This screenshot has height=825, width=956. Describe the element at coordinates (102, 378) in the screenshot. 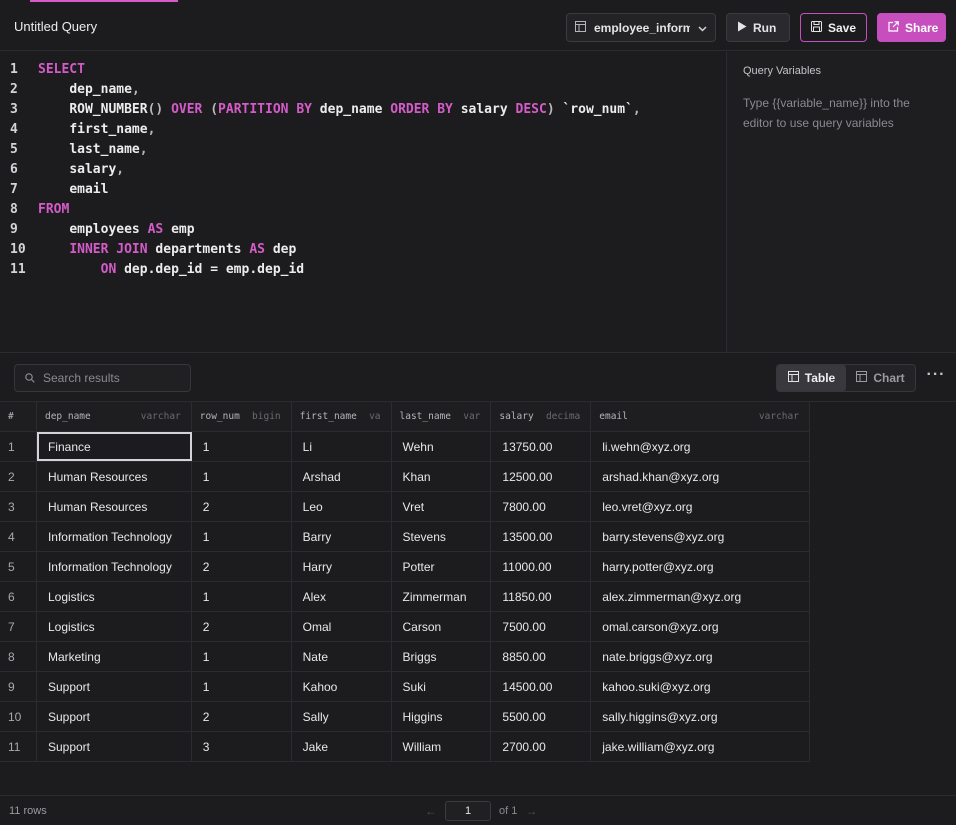

I see `search-results-box` at that location.